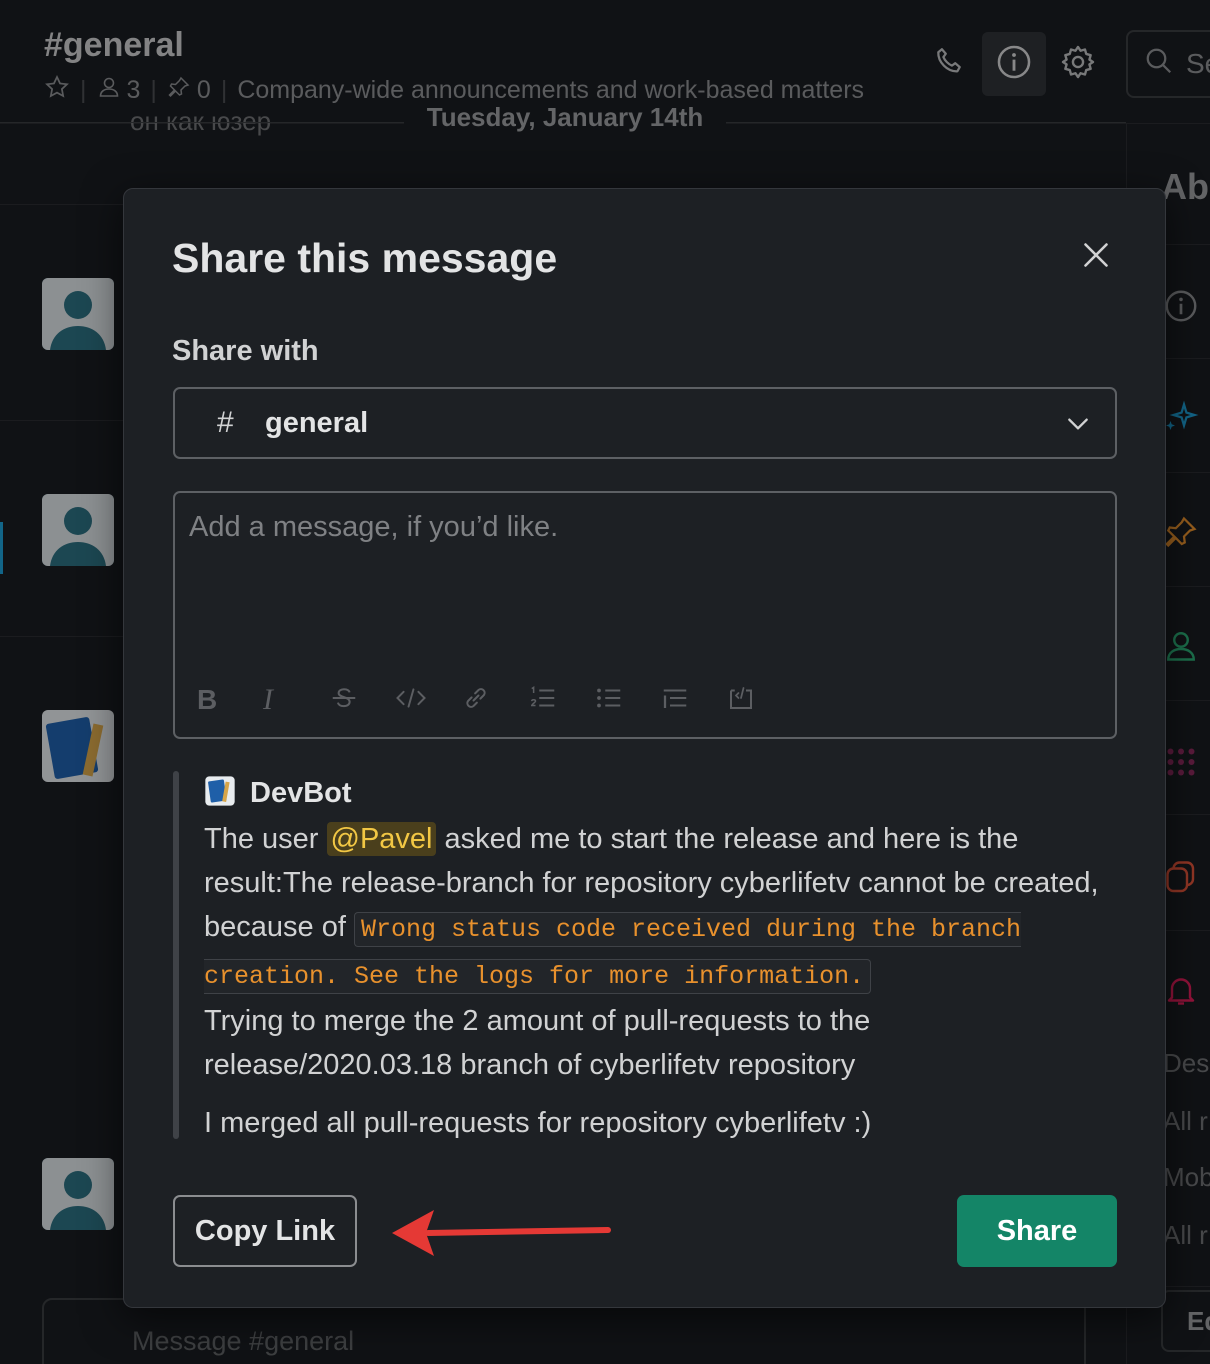  Describe the element at coordinates (294, 700) in the screenshot. I see `italic-button: I` at that location.